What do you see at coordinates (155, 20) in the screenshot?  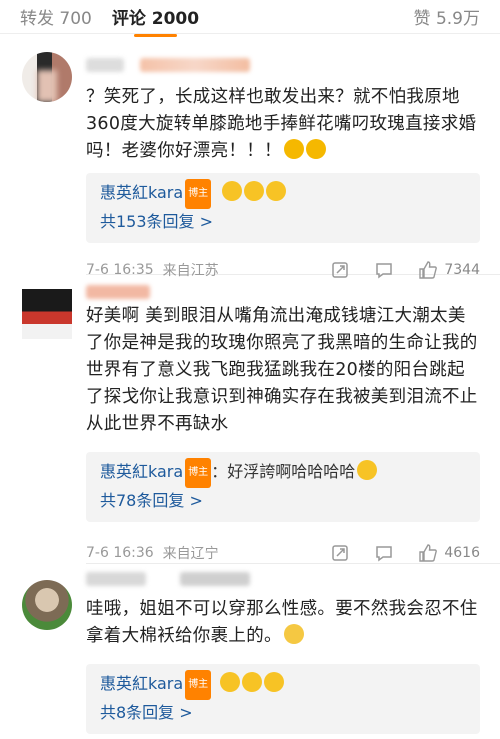 I see `tab-comments: 评论 2000` at bounding box center [155, 20].